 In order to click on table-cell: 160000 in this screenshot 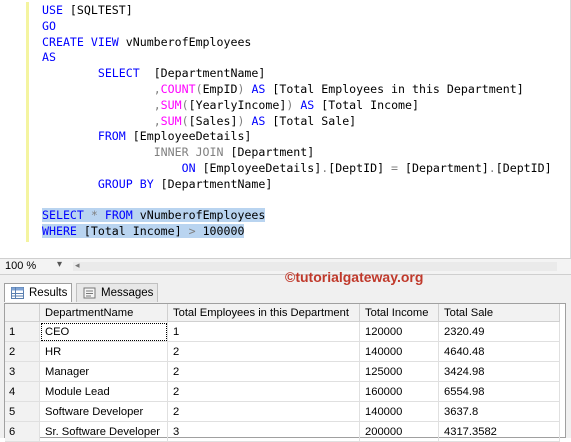, I will do `click(399, 391)`.